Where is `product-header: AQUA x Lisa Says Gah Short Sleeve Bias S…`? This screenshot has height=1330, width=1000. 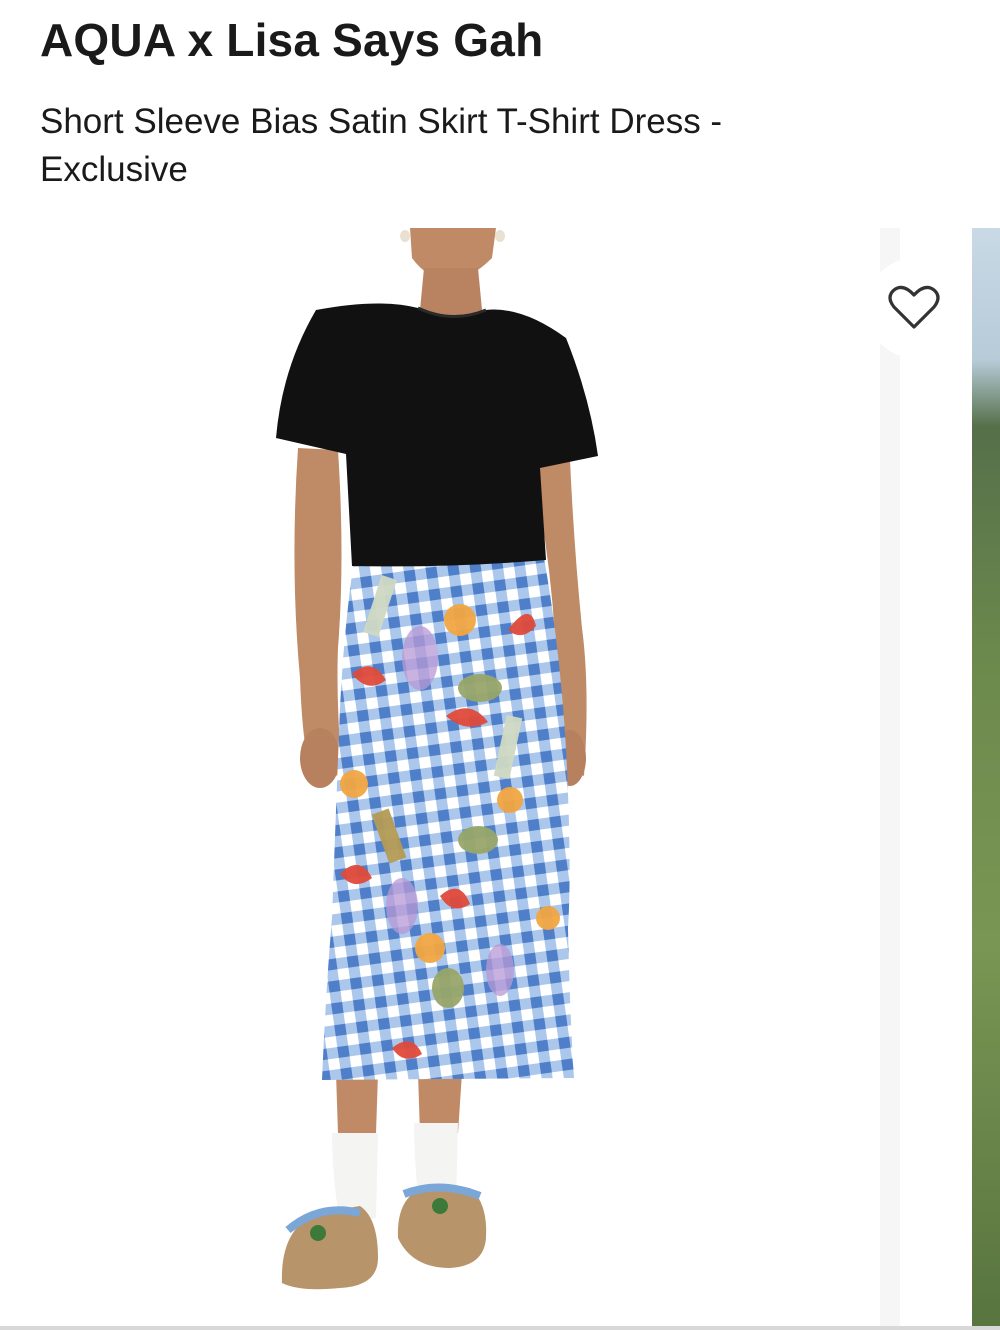 product-header: AQUA x Lisa Says Gah Short Sleeve Bias S… is located at coordinates (500, 103).